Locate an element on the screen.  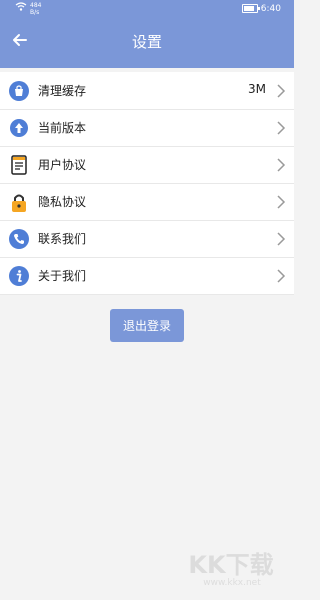
settings-row-label: 清理缓存 is located at coordinates (62, 91).